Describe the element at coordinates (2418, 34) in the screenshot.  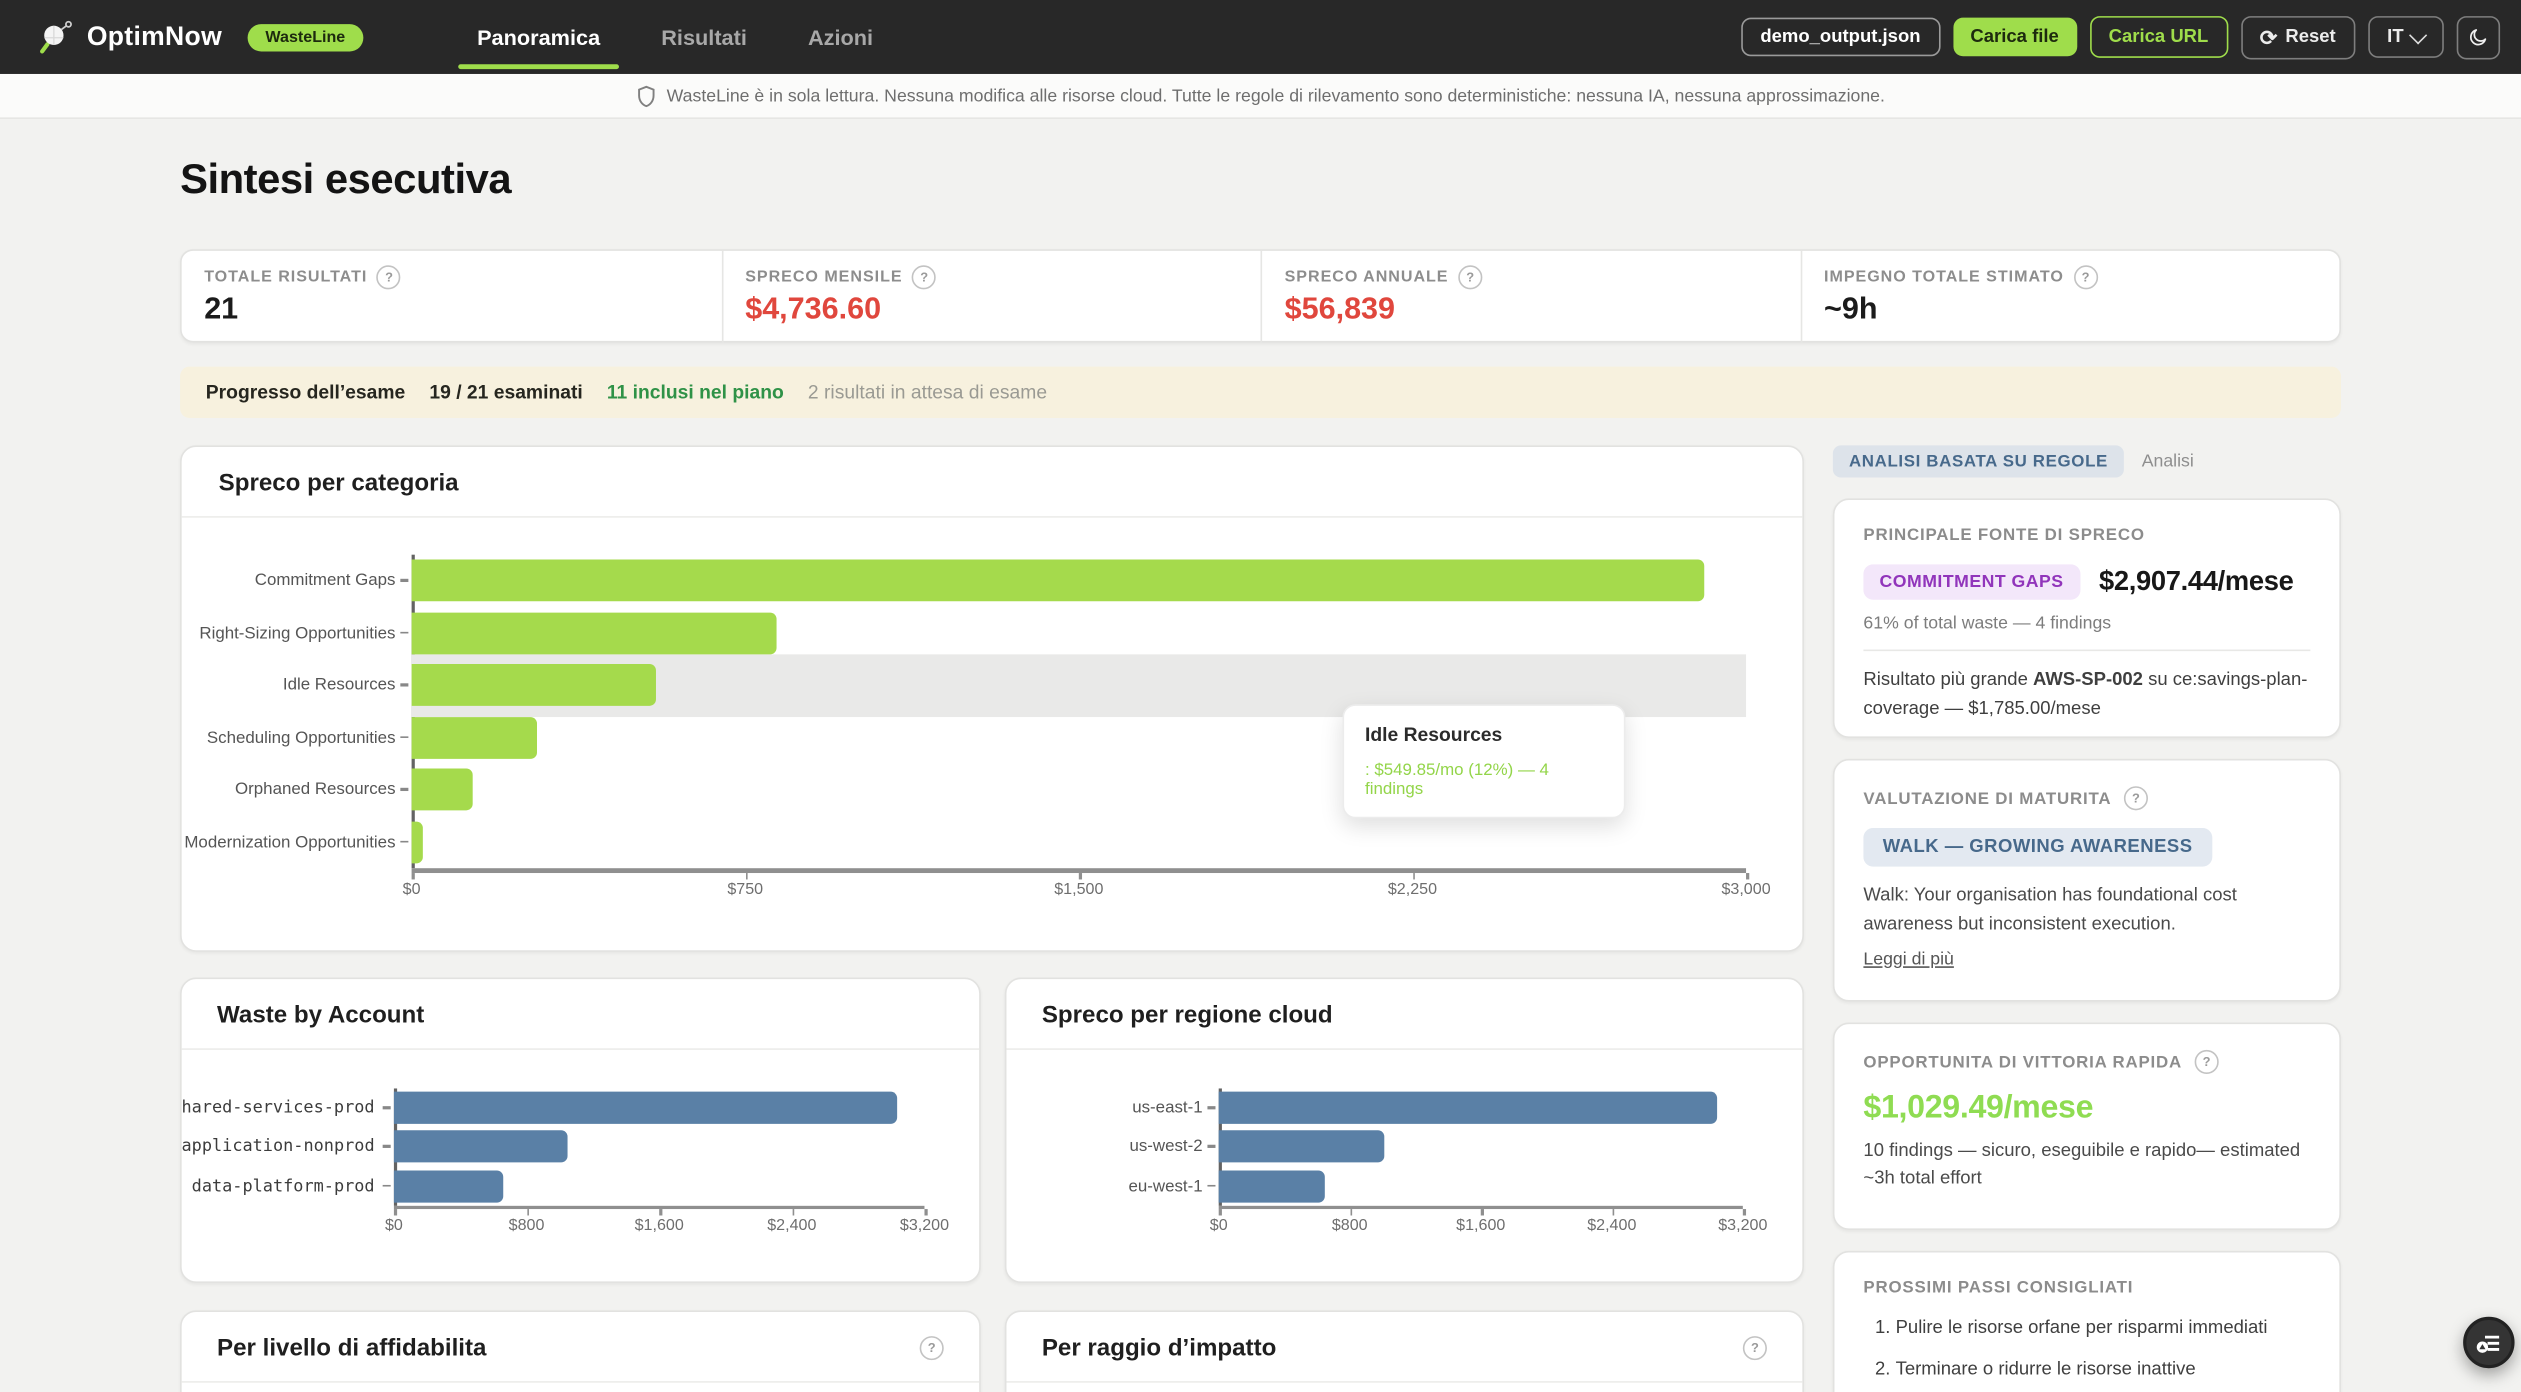
I see `chevron-down-icon` at that location.